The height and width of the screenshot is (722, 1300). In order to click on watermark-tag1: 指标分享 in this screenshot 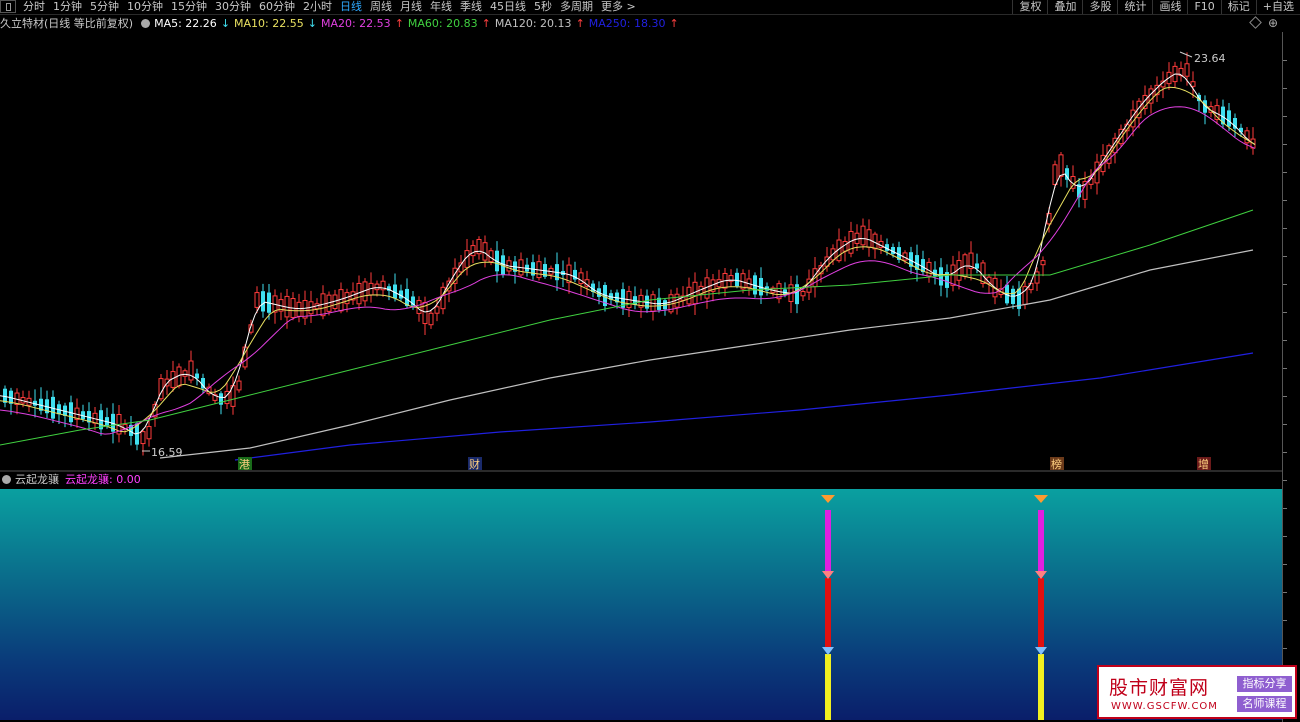, I will do `click(1264, 684)`.